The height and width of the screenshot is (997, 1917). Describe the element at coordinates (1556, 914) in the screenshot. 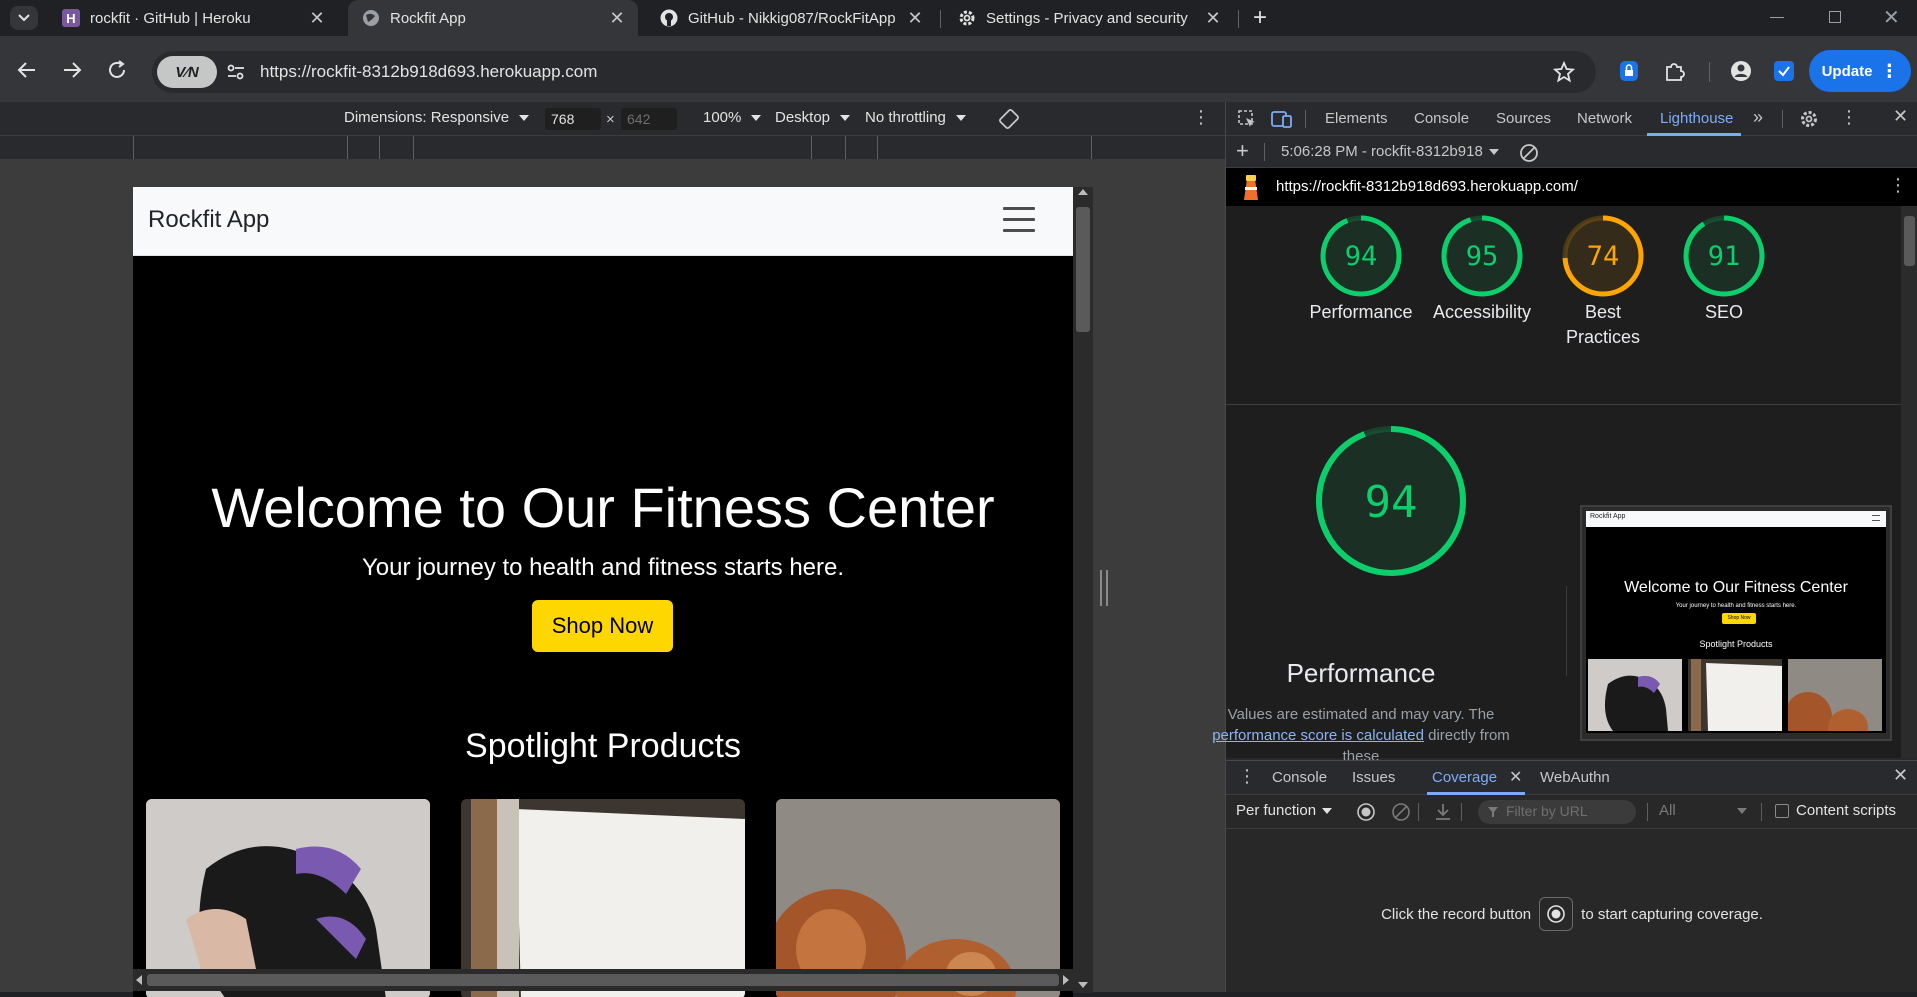

I see `record-button` at that location.